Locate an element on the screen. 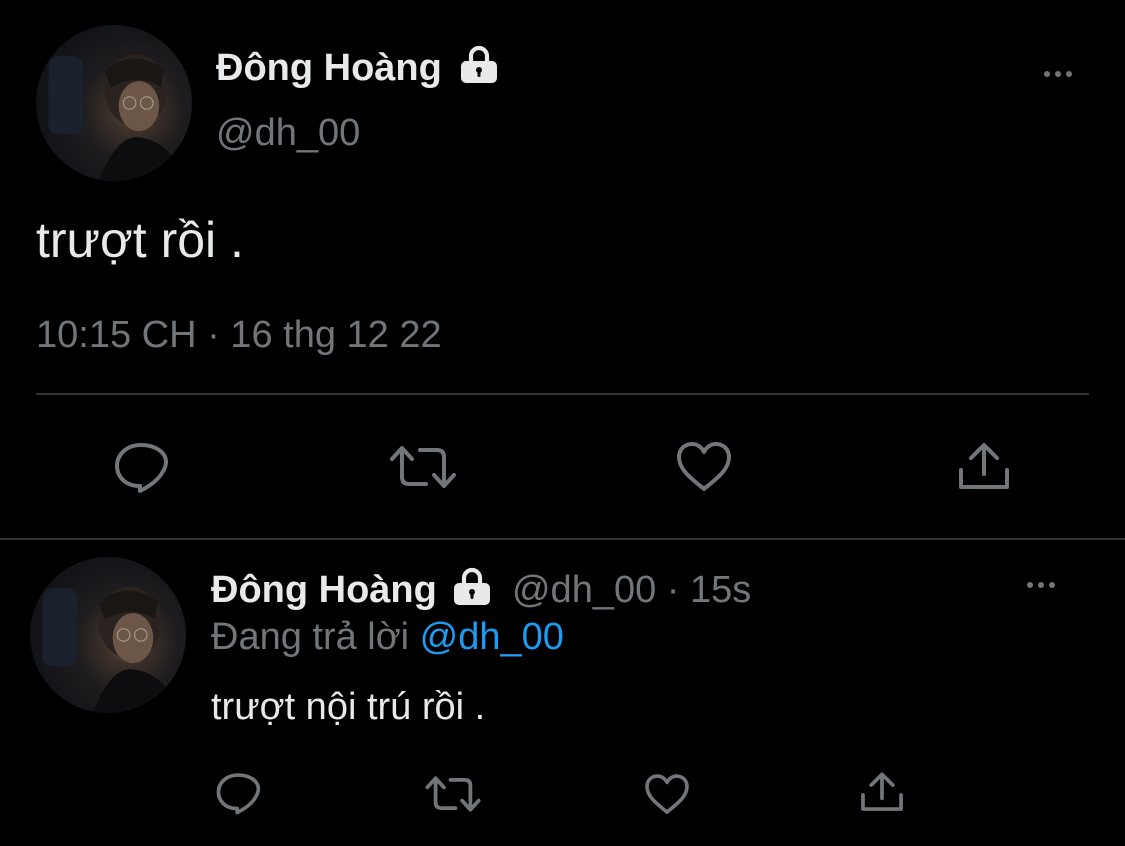  tweet-timestamp: 10:15 CH · 16 thg 12 22 is located at coordinates (239, 335).